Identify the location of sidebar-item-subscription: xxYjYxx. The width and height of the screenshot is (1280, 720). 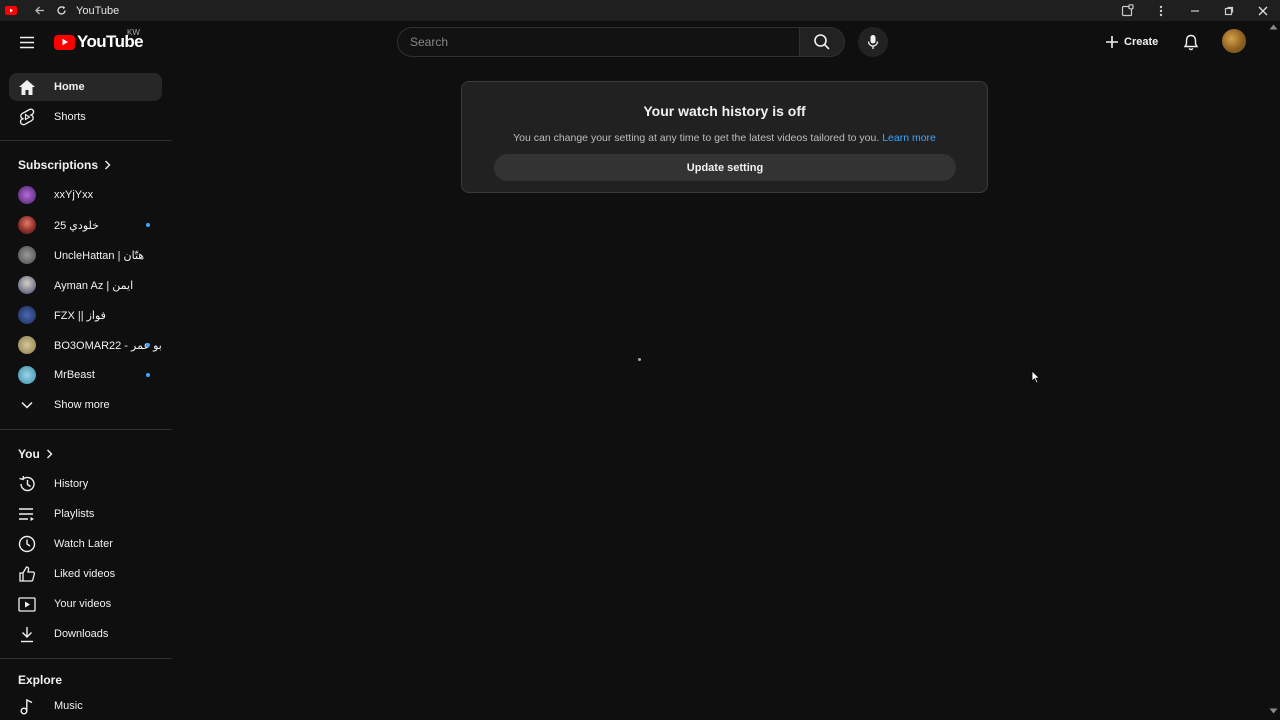
(85, 195).